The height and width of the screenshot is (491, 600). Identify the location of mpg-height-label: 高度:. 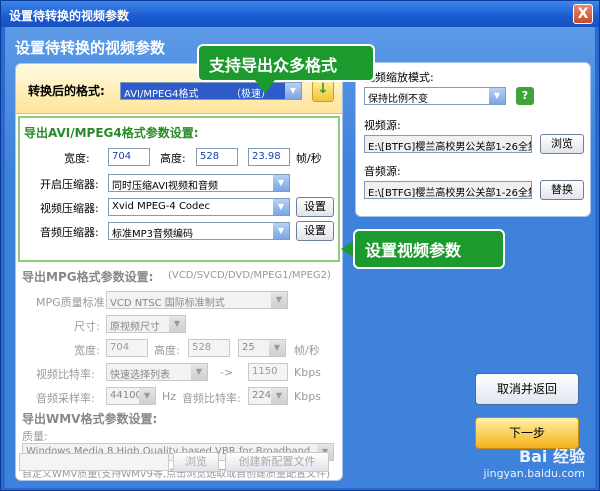
(167, 350).